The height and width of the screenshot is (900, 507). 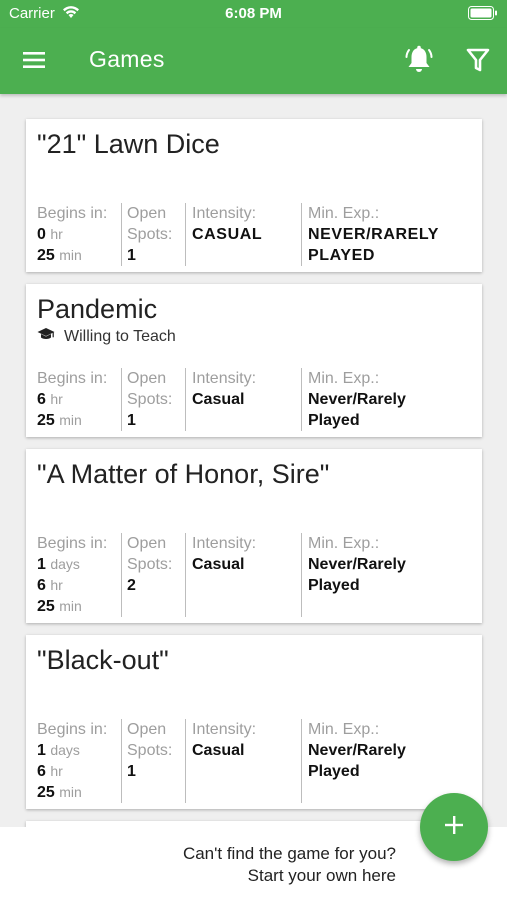 I want to click on intensity-value: CASUAL, so click(x=227, y=234).